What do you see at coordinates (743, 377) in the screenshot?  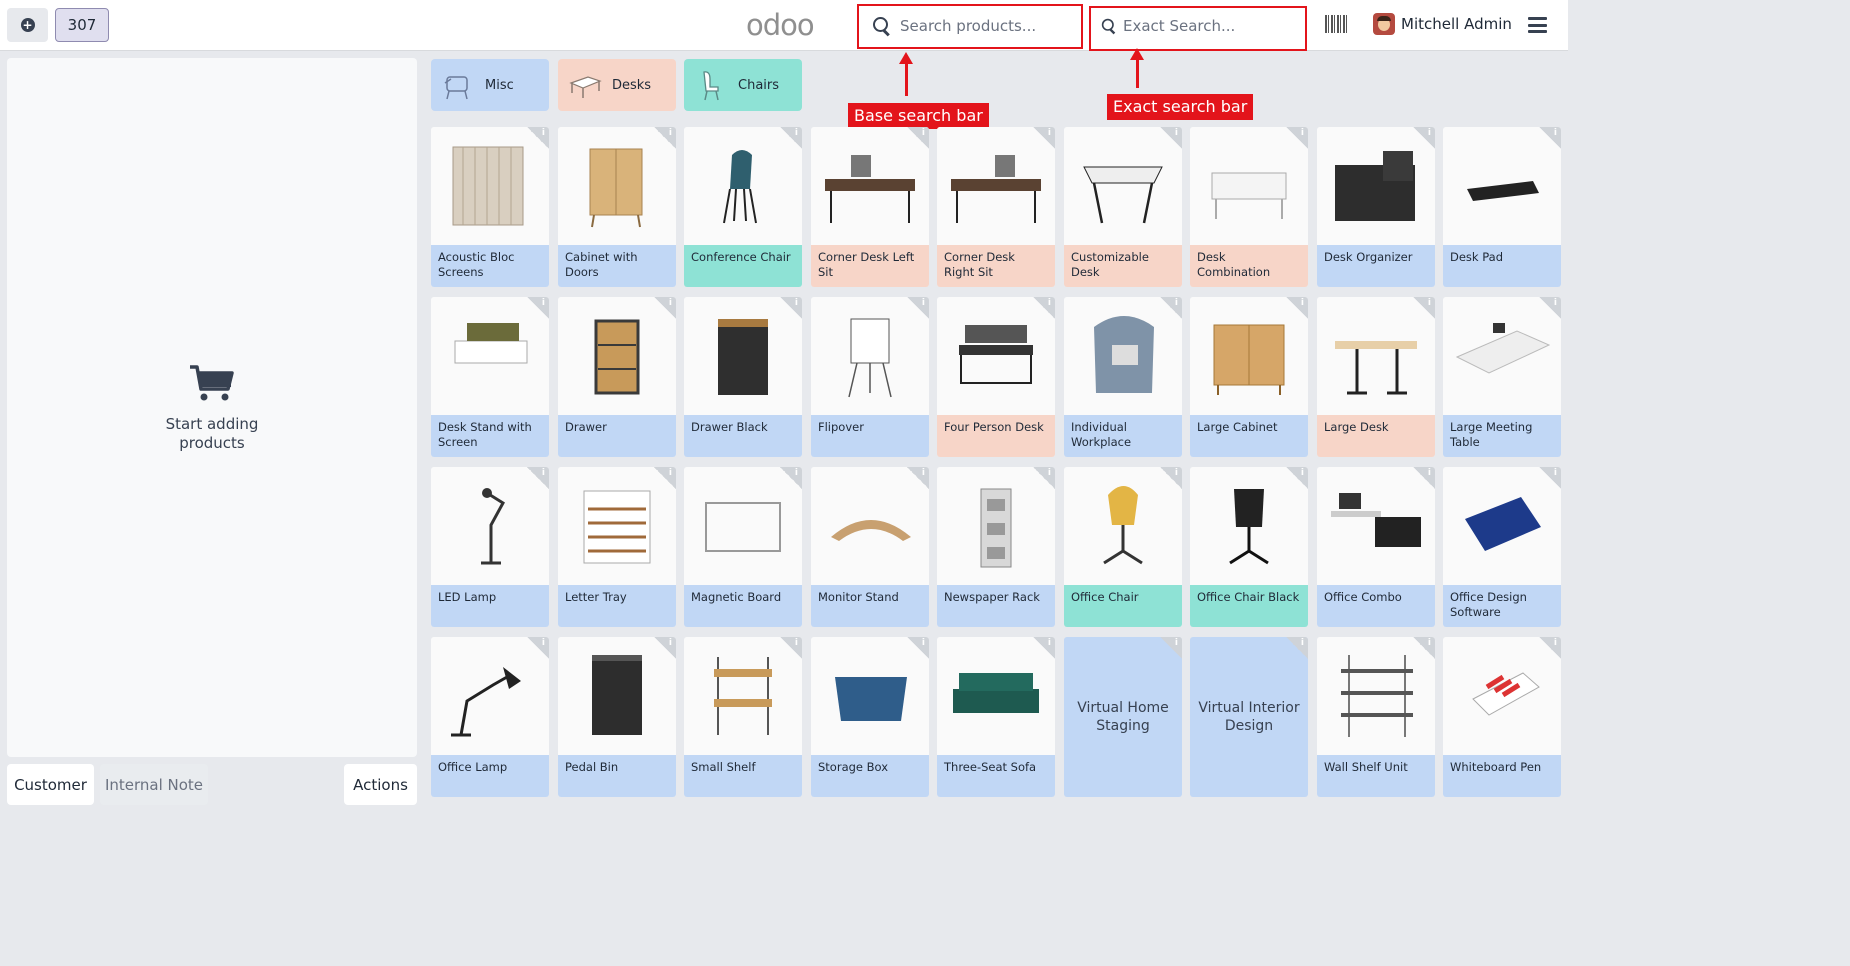 I see `product-card: Drawer Black i` at bounding box center [743, 377].